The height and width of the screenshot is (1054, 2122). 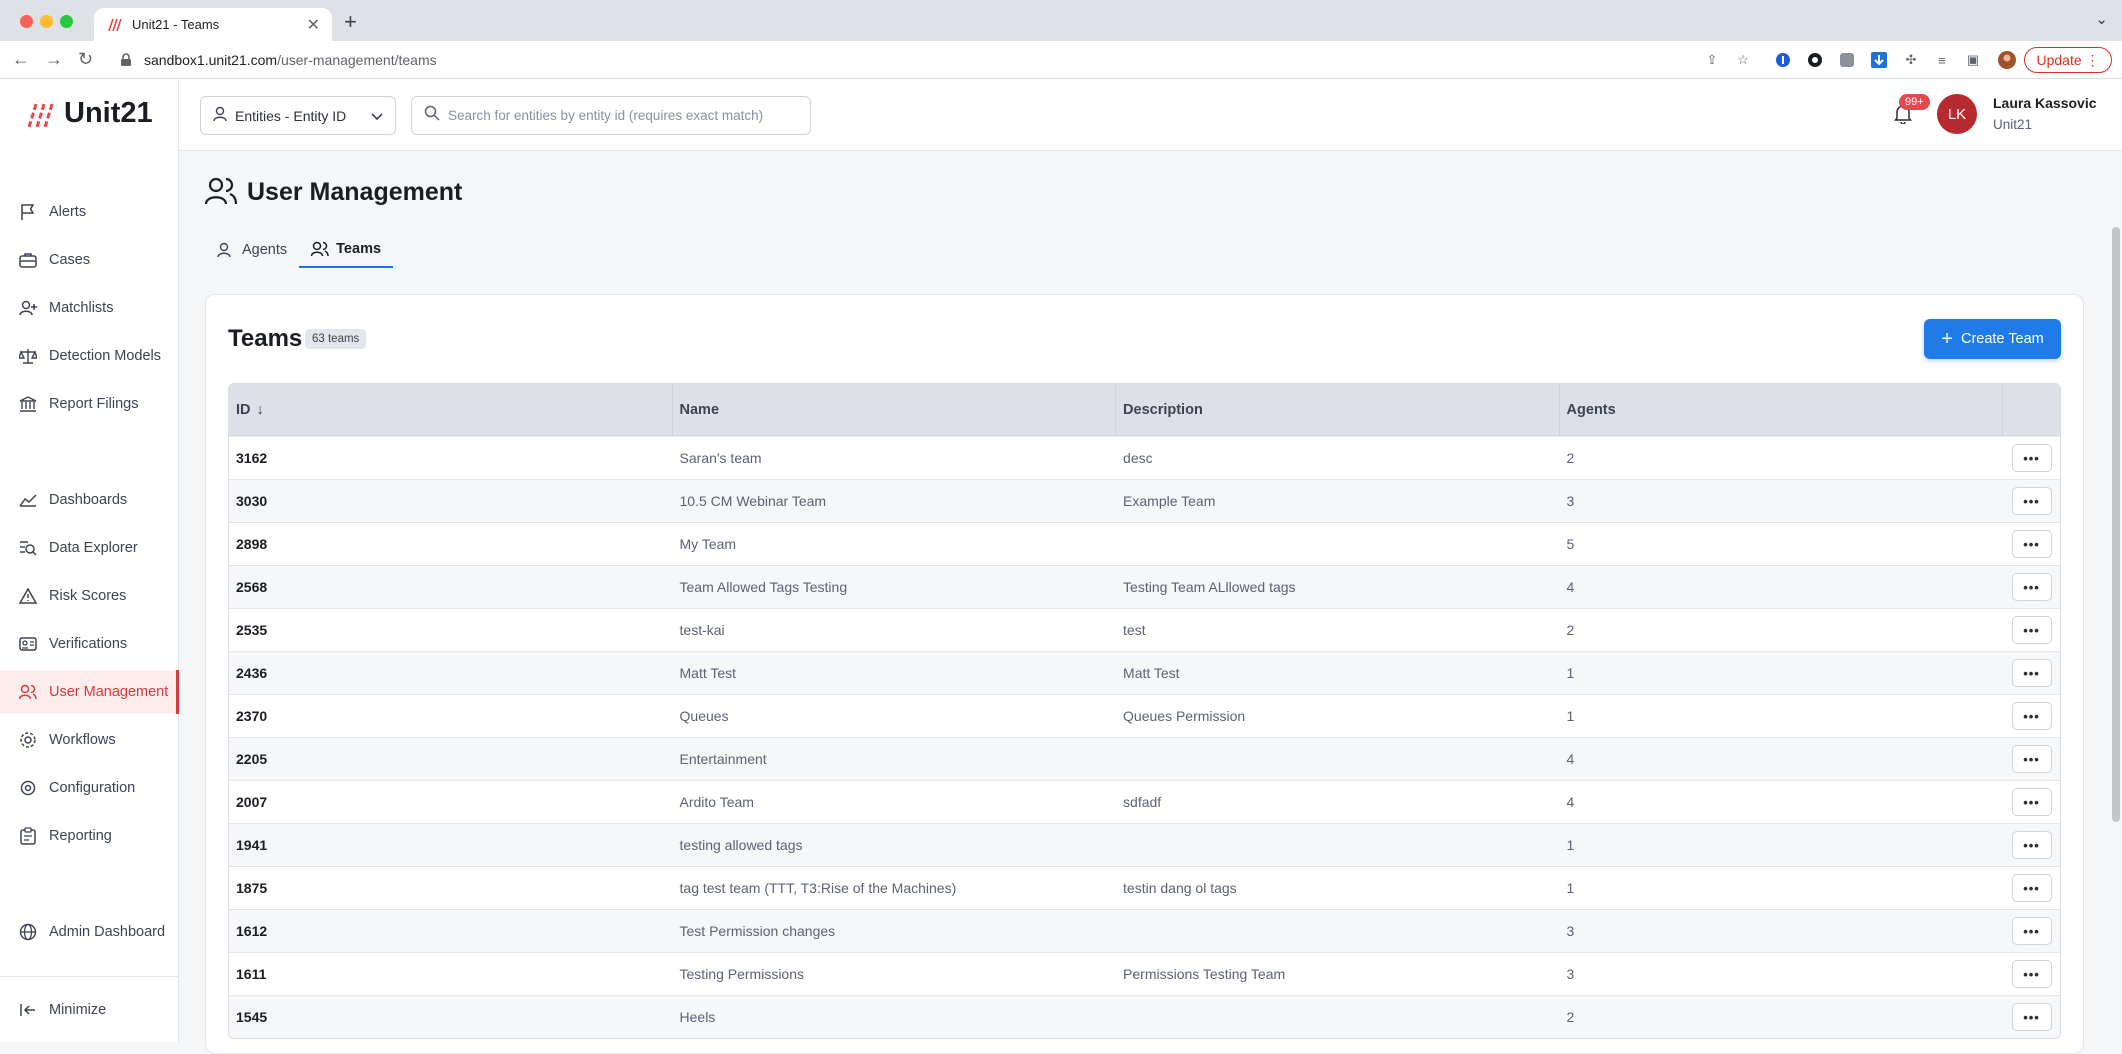 What do you see at coordinates (107, 932) in the screenshot?
I see `sidebar-item-label: Admin Dashboard` at bounding box center [107, 932].